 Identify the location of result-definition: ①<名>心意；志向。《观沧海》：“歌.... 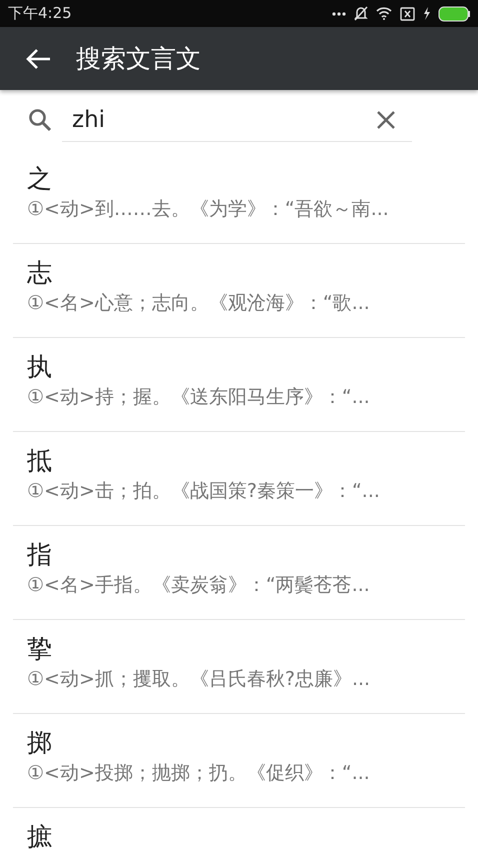
(198, 303).